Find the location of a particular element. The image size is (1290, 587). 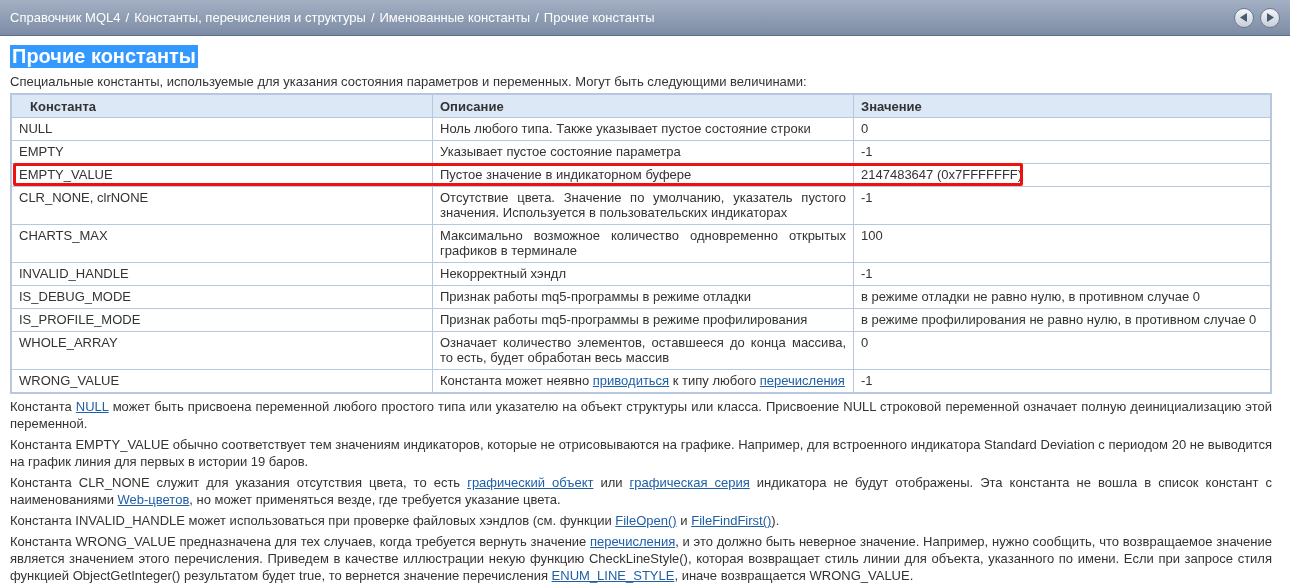

back-button is located at coordinates (1244, 17).